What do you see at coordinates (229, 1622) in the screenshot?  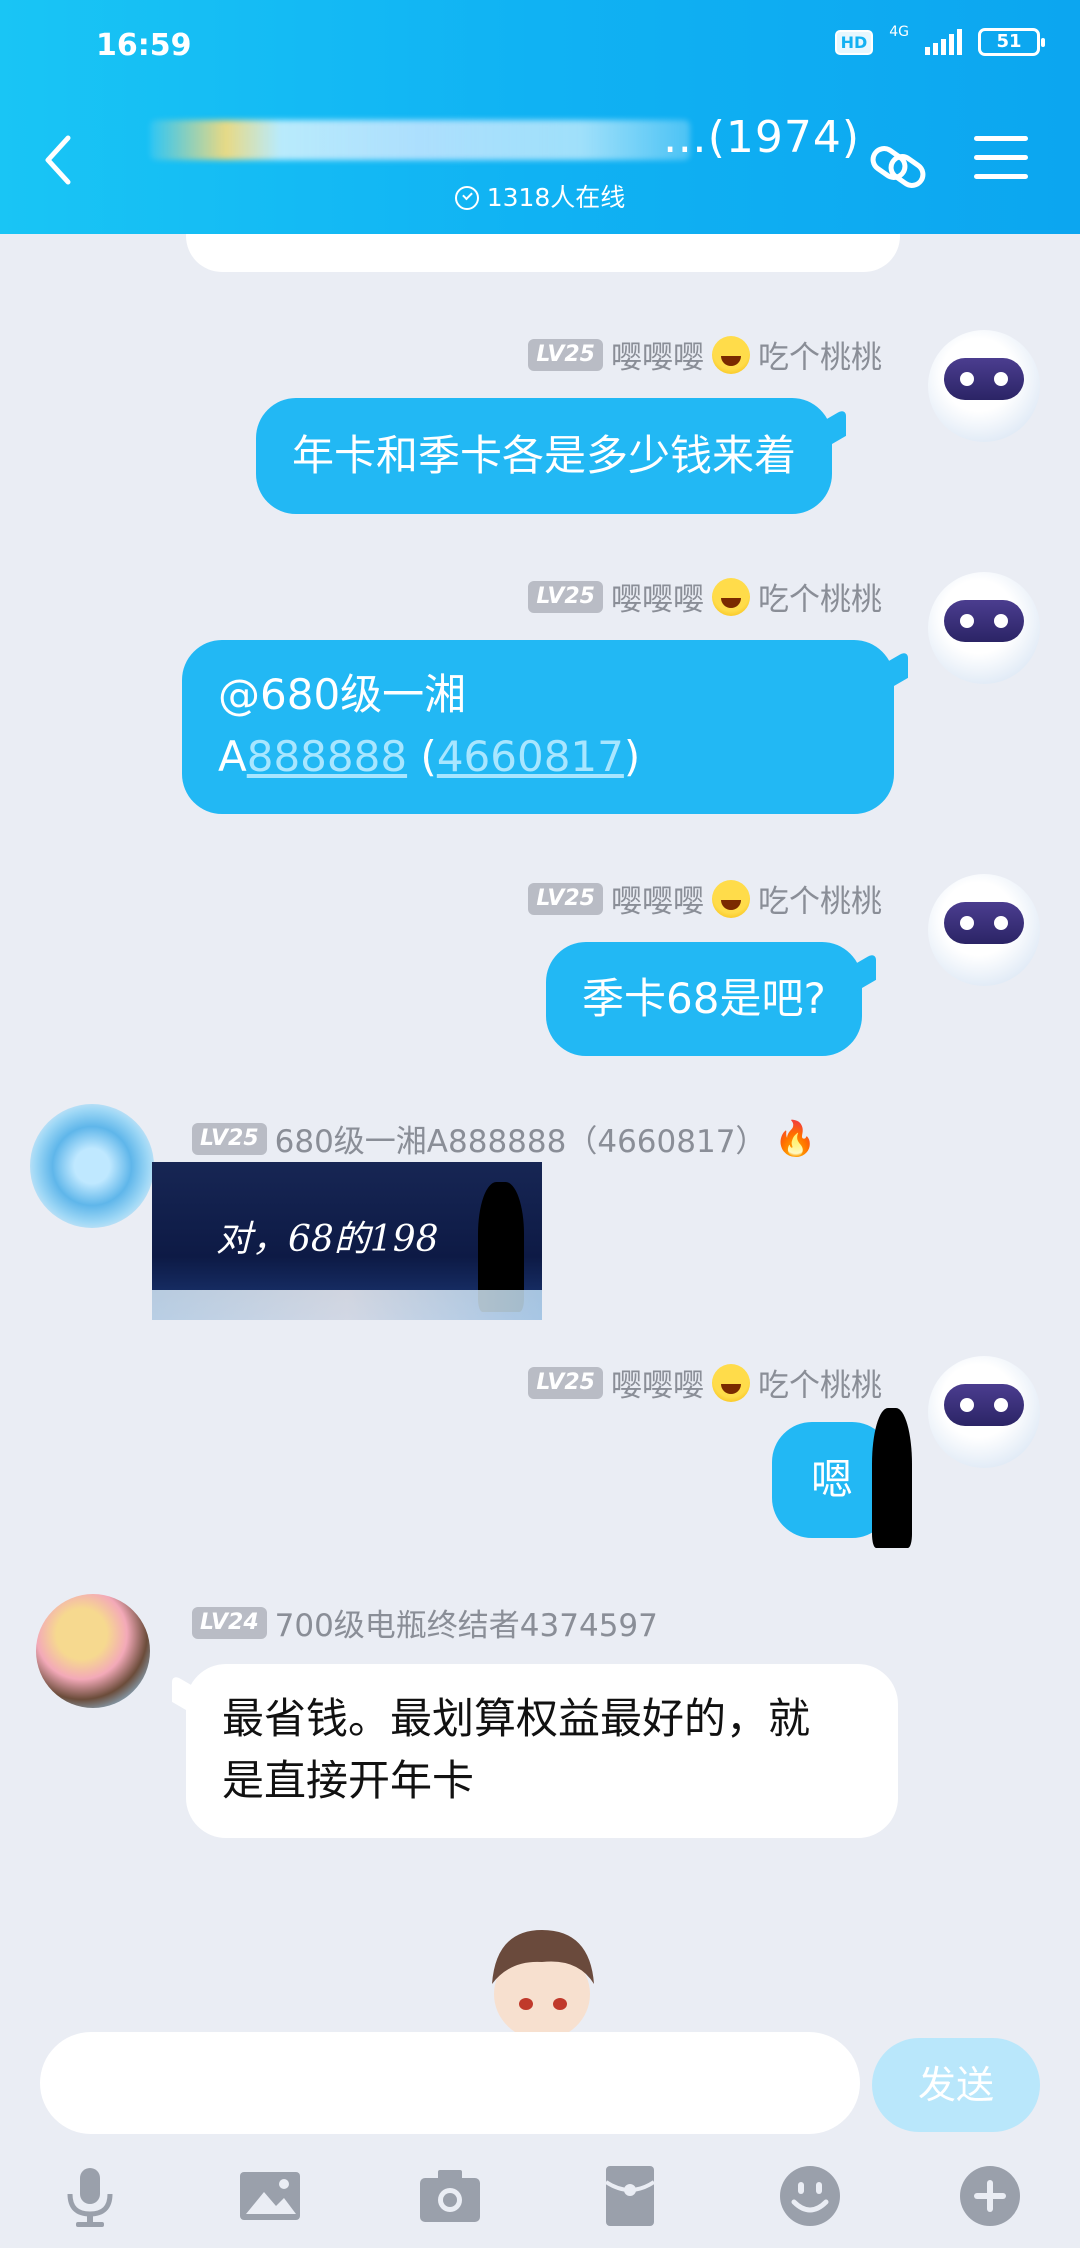 I see `level-badge: LV24` at bounding box center [229, 1622].